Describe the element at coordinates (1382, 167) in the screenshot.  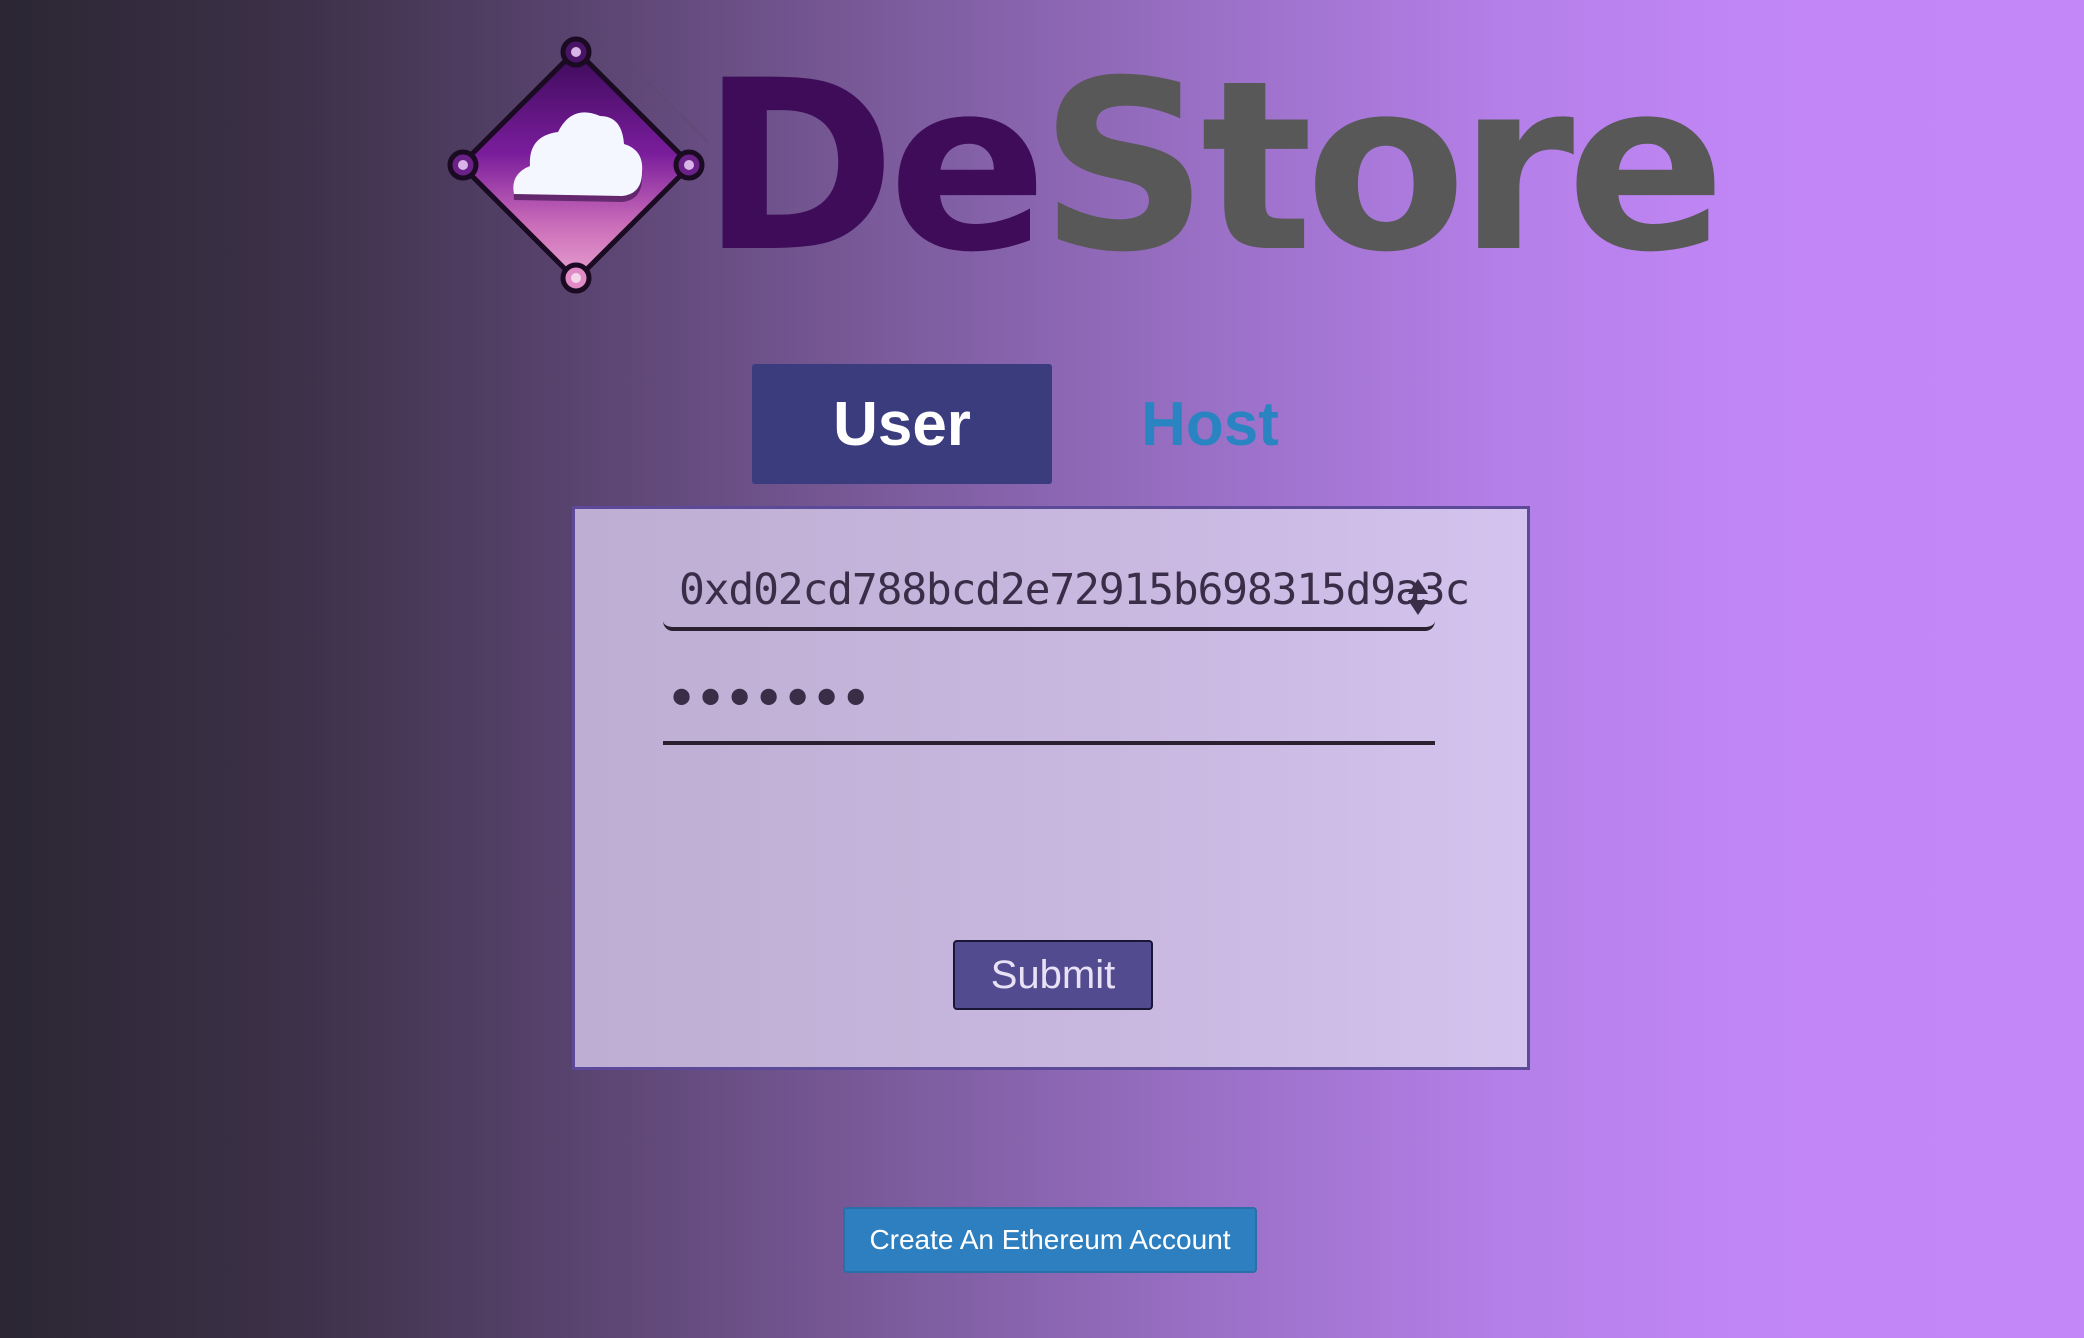
I see `brand-wordmark-store: Store` at that location.